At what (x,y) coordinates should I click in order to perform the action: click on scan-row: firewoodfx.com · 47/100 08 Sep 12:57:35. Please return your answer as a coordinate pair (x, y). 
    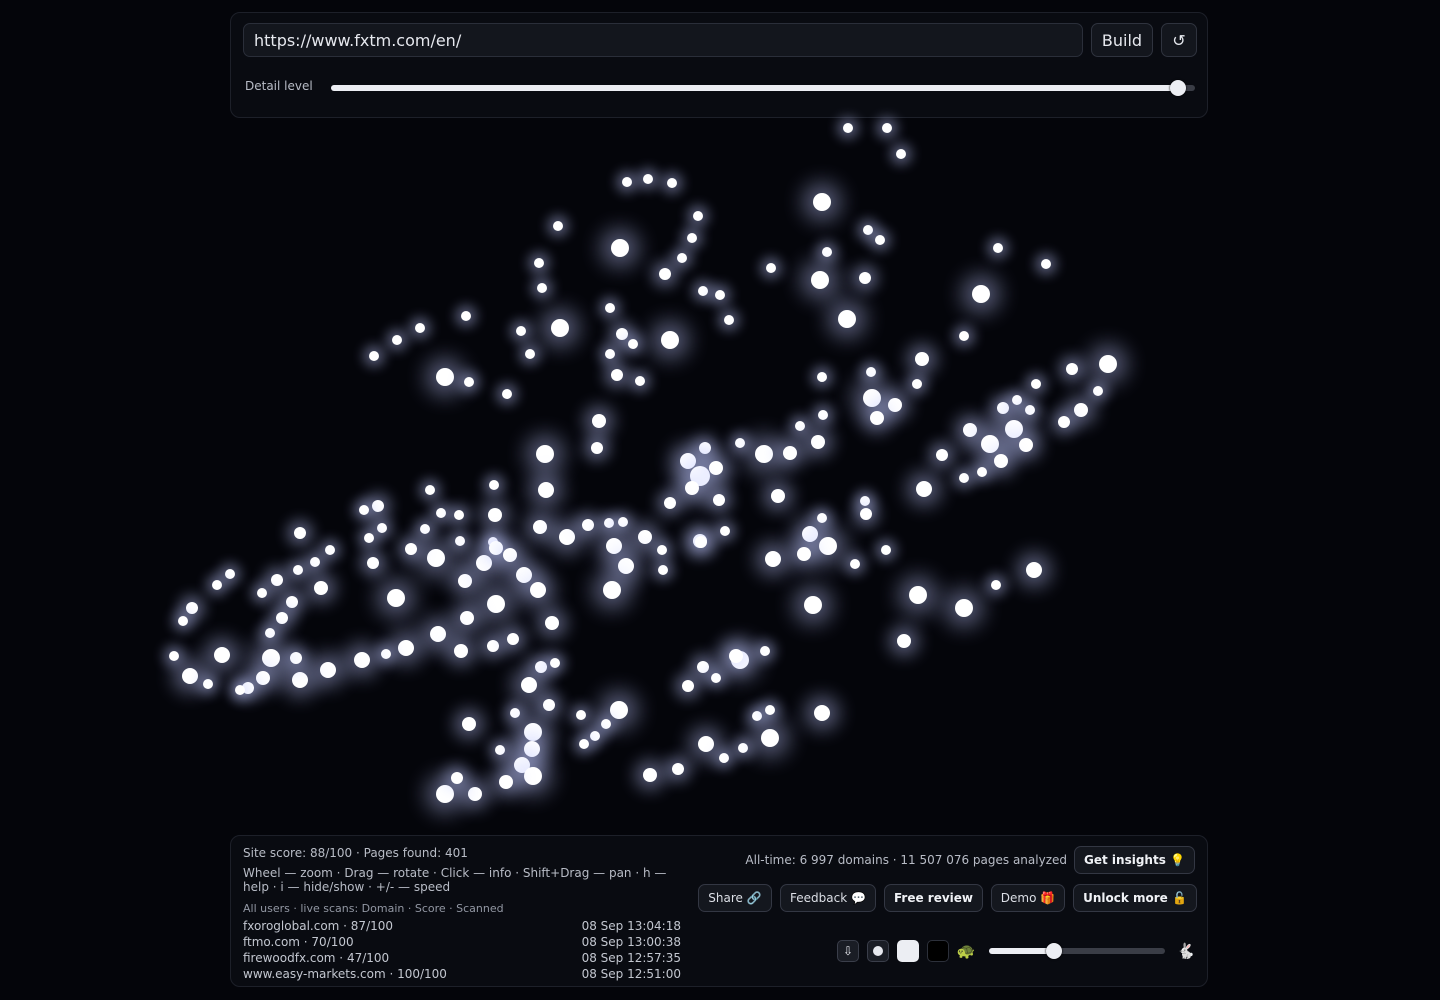
    Looking at the image, I should click on (462, 959).